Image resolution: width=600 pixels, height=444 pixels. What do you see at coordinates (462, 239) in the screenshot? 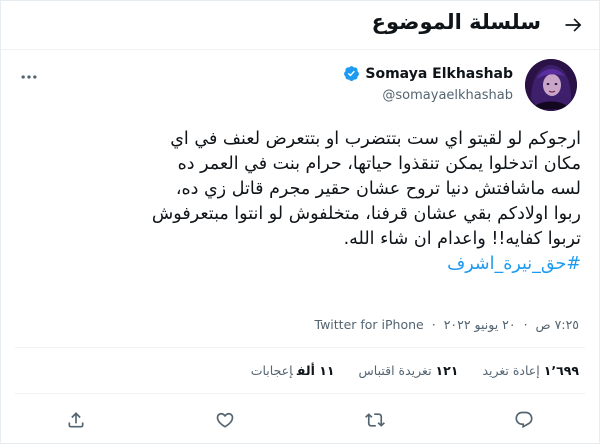
I see `tweet-line: تربوا كفايه!! واعدام ان شاء الله.` at bounding box center [462, 239].